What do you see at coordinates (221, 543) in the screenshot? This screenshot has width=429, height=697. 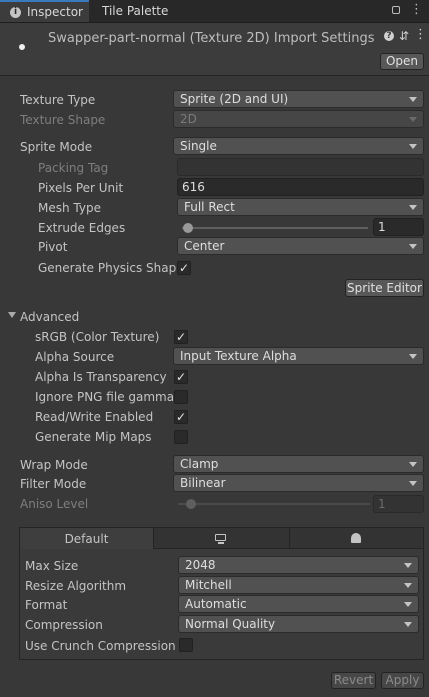 I see `monitor-stand` at bounding box center [221, 543].